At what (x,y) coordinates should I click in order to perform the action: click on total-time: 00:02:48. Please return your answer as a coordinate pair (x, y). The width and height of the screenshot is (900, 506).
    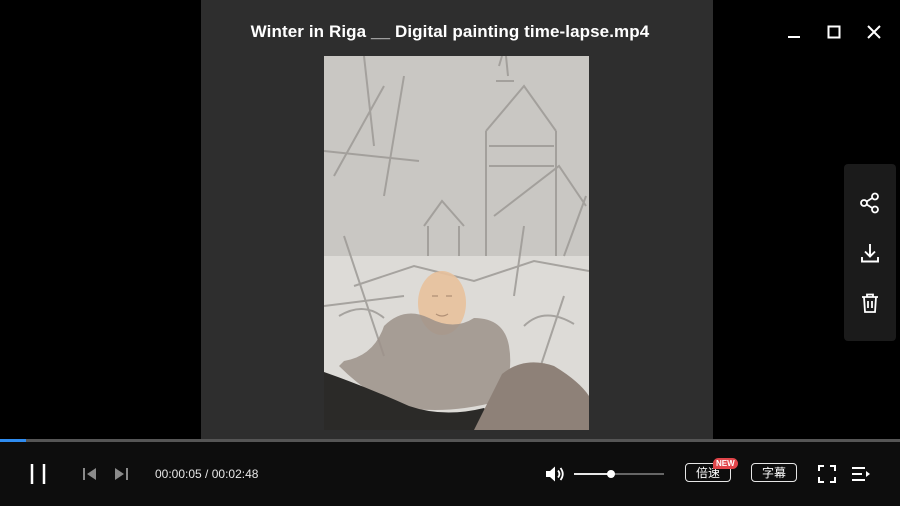
    Looking at the image, I should click on (235, 474).